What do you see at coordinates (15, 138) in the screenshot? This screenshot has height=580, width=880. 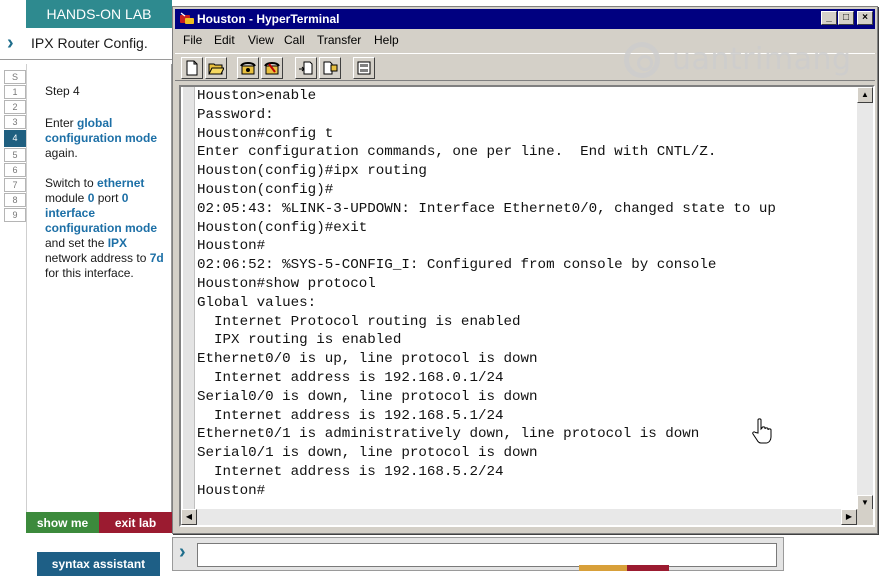 I see `step-tab-4: 4` at bounding box center [15, 138].